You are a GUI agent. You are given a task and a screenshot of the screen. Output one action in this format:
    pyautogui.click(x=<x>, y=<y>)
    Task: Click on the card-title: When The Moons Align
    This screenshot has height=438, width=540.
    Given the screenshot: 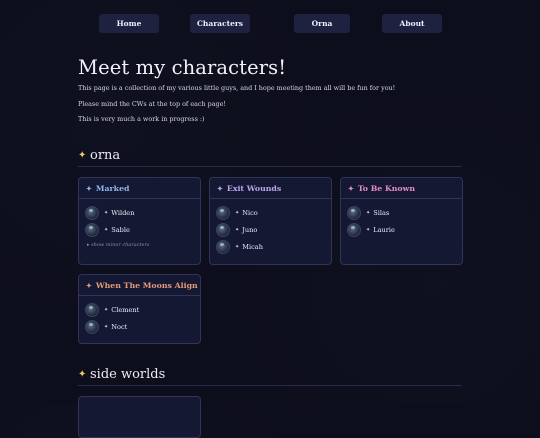 What is the action you would take?
    pyautogui.click(x=146, y=285)
    